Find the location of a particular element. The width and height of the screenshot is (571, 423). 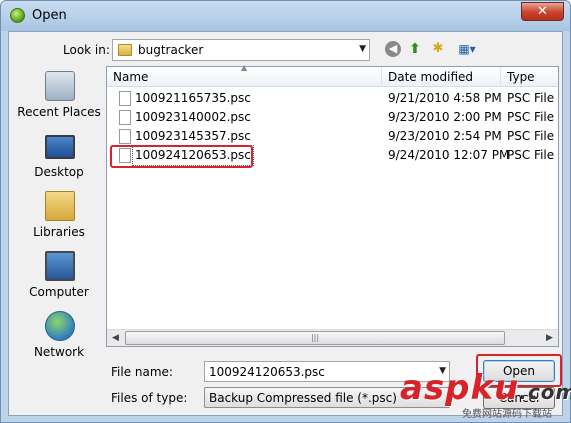

scroll-right-icon: ▶ is located at coordinates (549, 338).